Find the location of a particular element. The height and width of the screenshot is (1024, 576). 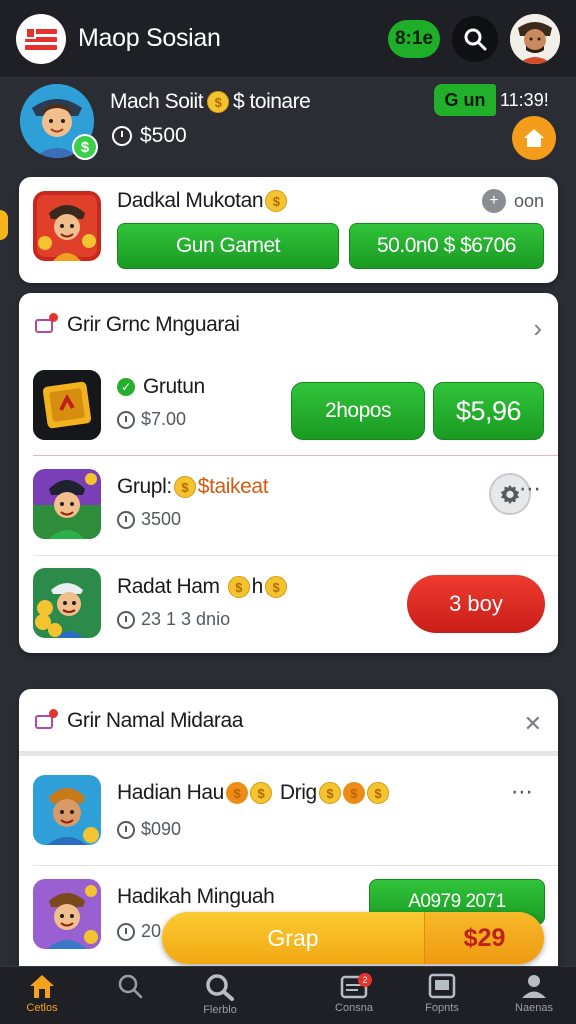

status-pill: G un is located at coordinates (465, 100).